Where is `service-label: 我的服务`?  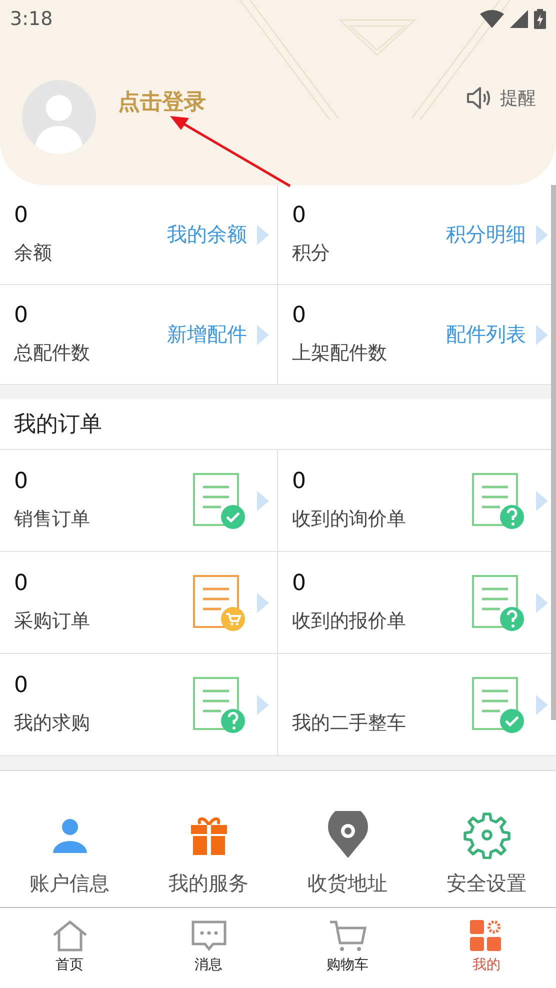
service-label: 我的服务 is located at coordinates (208, 883).